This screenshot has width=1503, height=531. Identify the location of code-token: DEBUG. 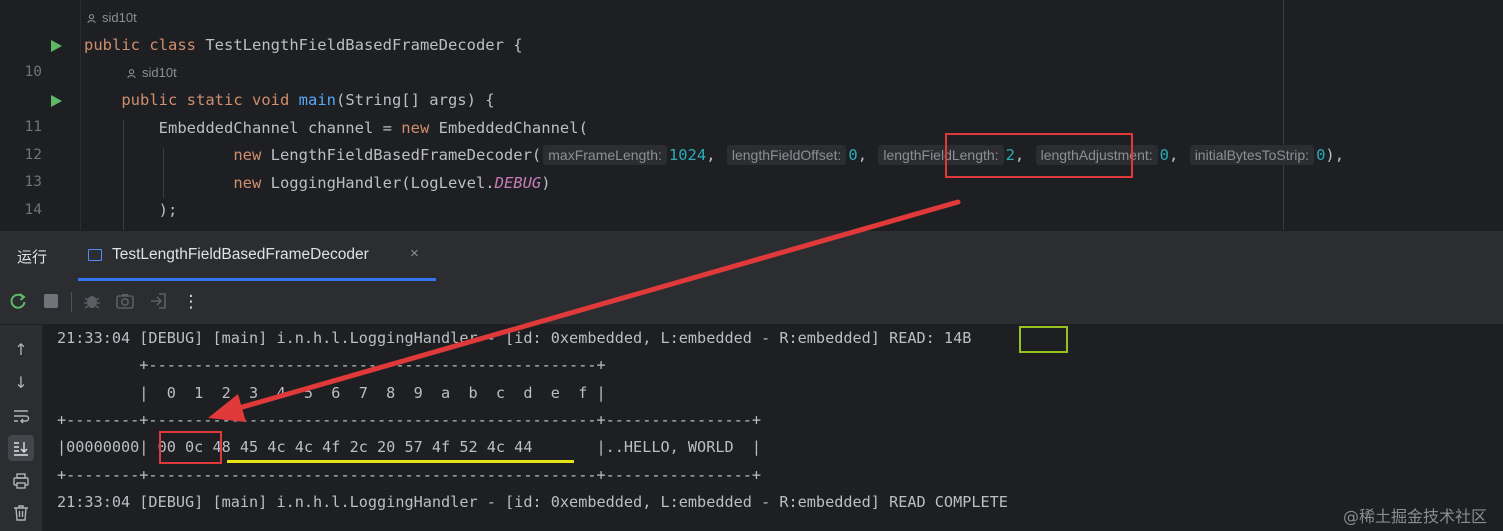
(518, 183).